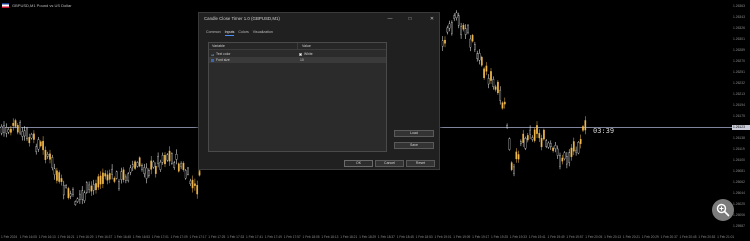  I want to click on time-axis-label: 1 Feb 16:53, so click(141, 237).